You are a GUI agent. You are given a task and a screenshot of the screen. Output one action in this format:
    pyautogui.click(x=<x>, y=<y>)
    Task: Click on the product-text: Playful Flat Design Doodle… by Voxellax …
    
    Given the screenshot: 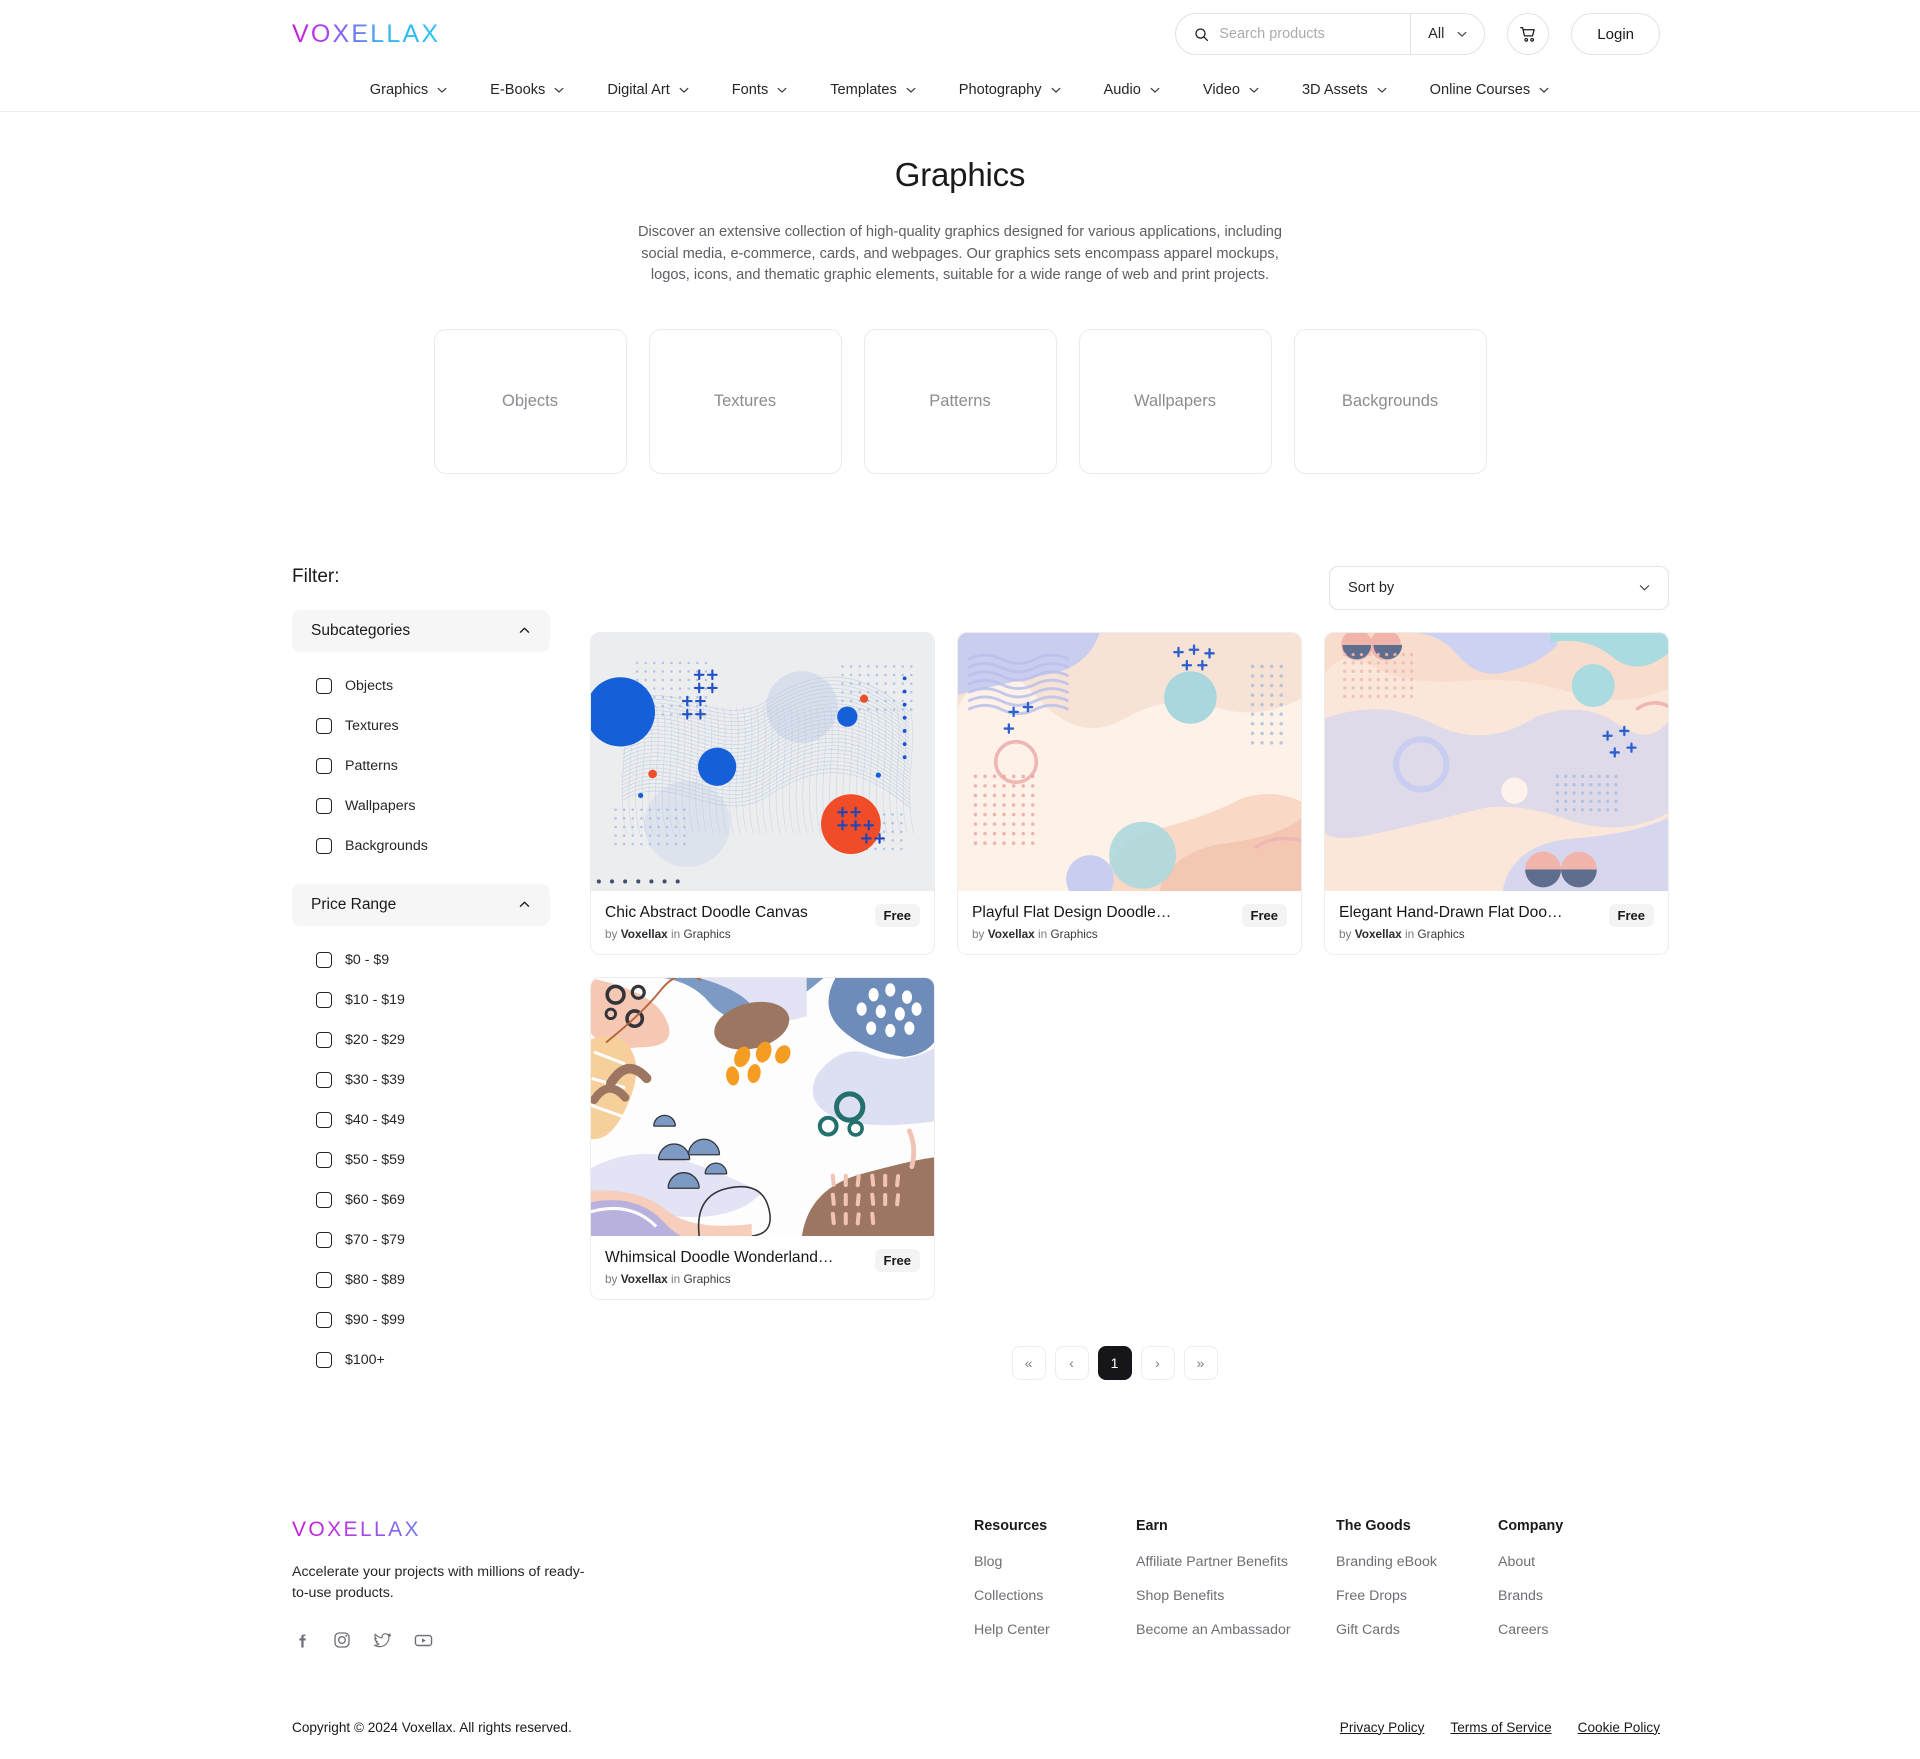 What is the action you would take?
    pyautogui.click(x=1071, y=922)
    